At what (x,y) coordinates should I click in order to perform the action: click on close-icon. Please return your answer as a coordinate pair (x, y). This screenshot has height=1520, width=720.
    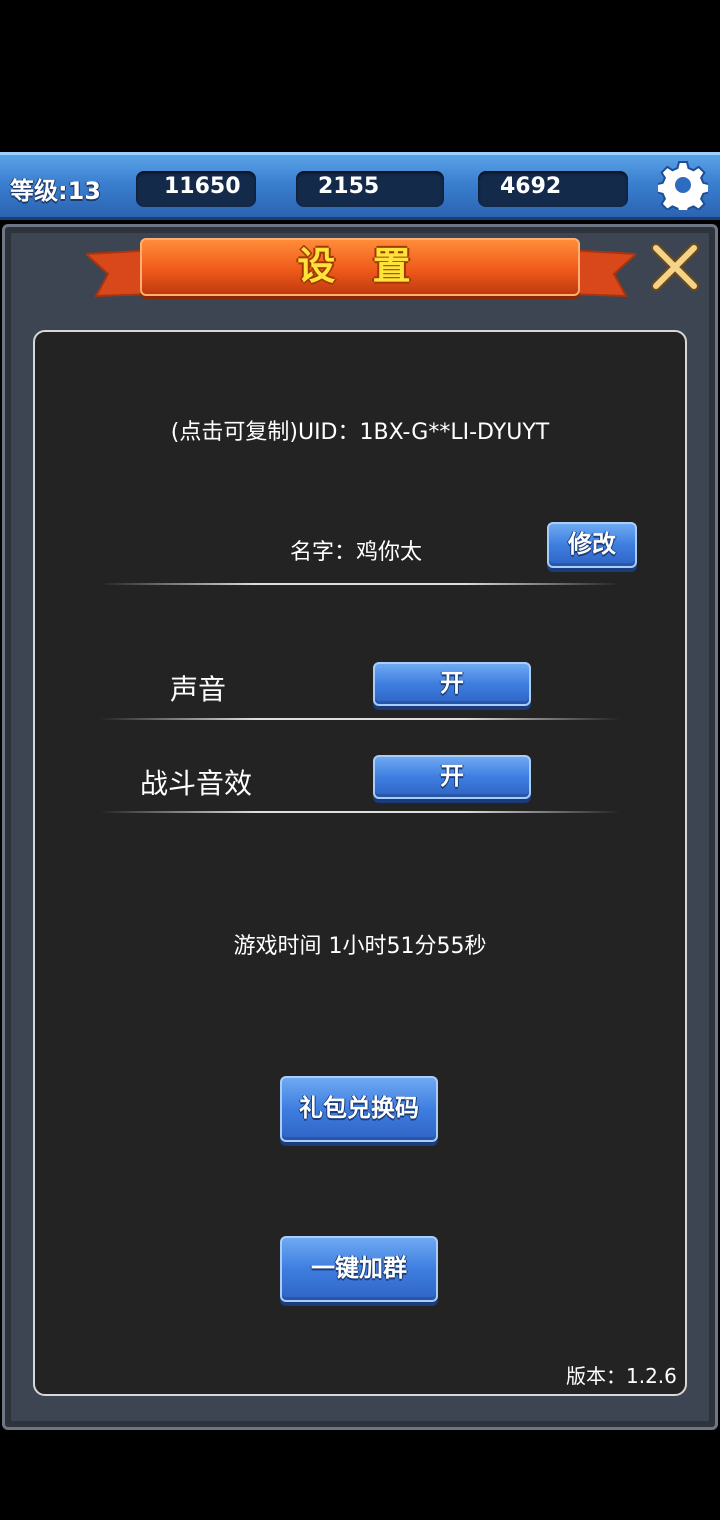
    Looking at the image, I should click on (675, 267).